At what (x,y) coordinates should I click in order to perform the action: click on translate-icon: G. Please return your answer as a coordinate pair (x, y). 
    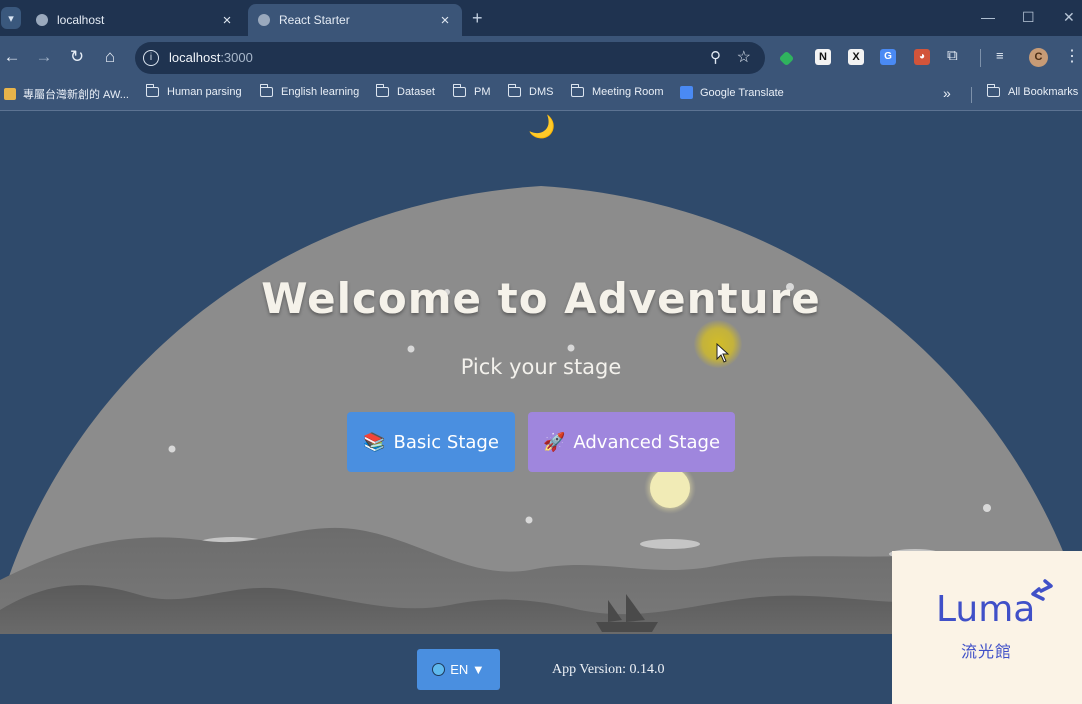
    Looking at the image, I should click on (888, 57).